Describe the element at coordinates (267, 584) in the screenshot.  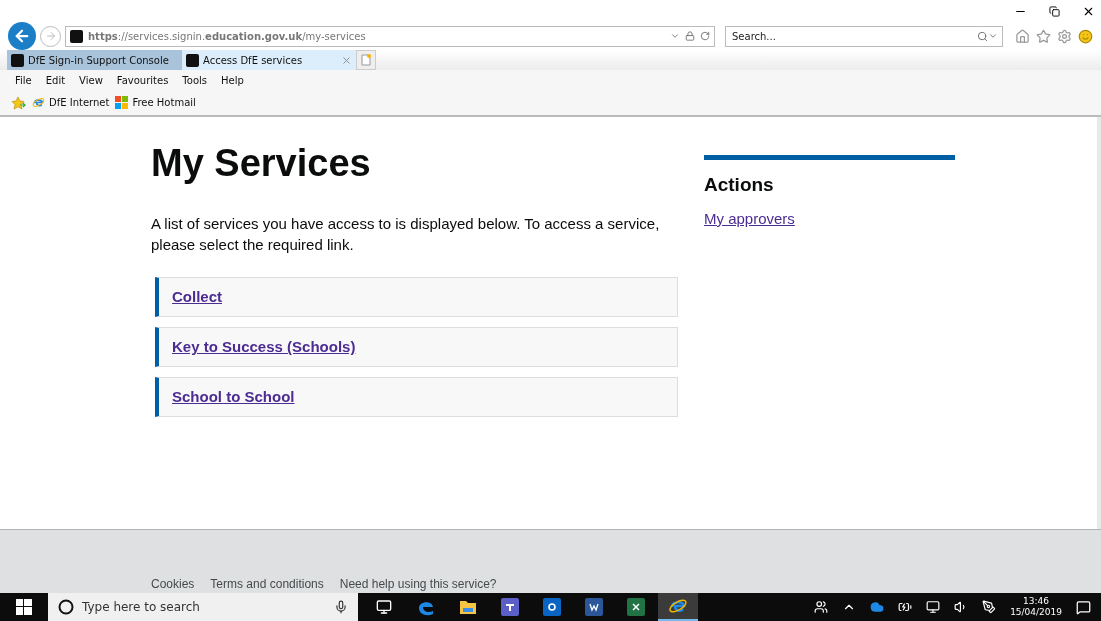
I see `footer-link: Terms and conditions` at that location.